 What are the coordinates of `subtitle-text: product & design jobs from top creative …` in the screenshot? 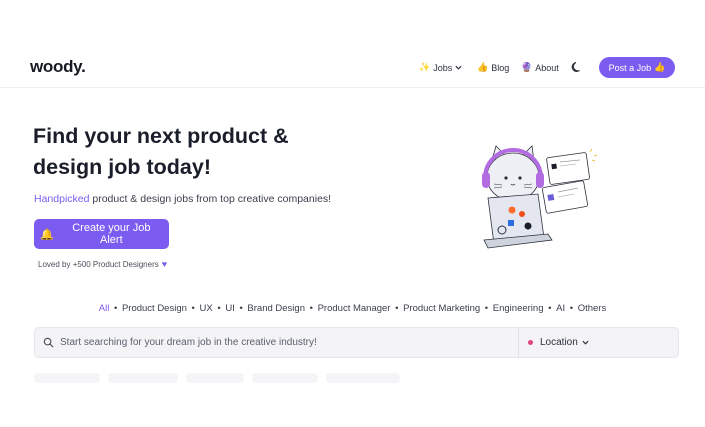 It's located at (210, 199).